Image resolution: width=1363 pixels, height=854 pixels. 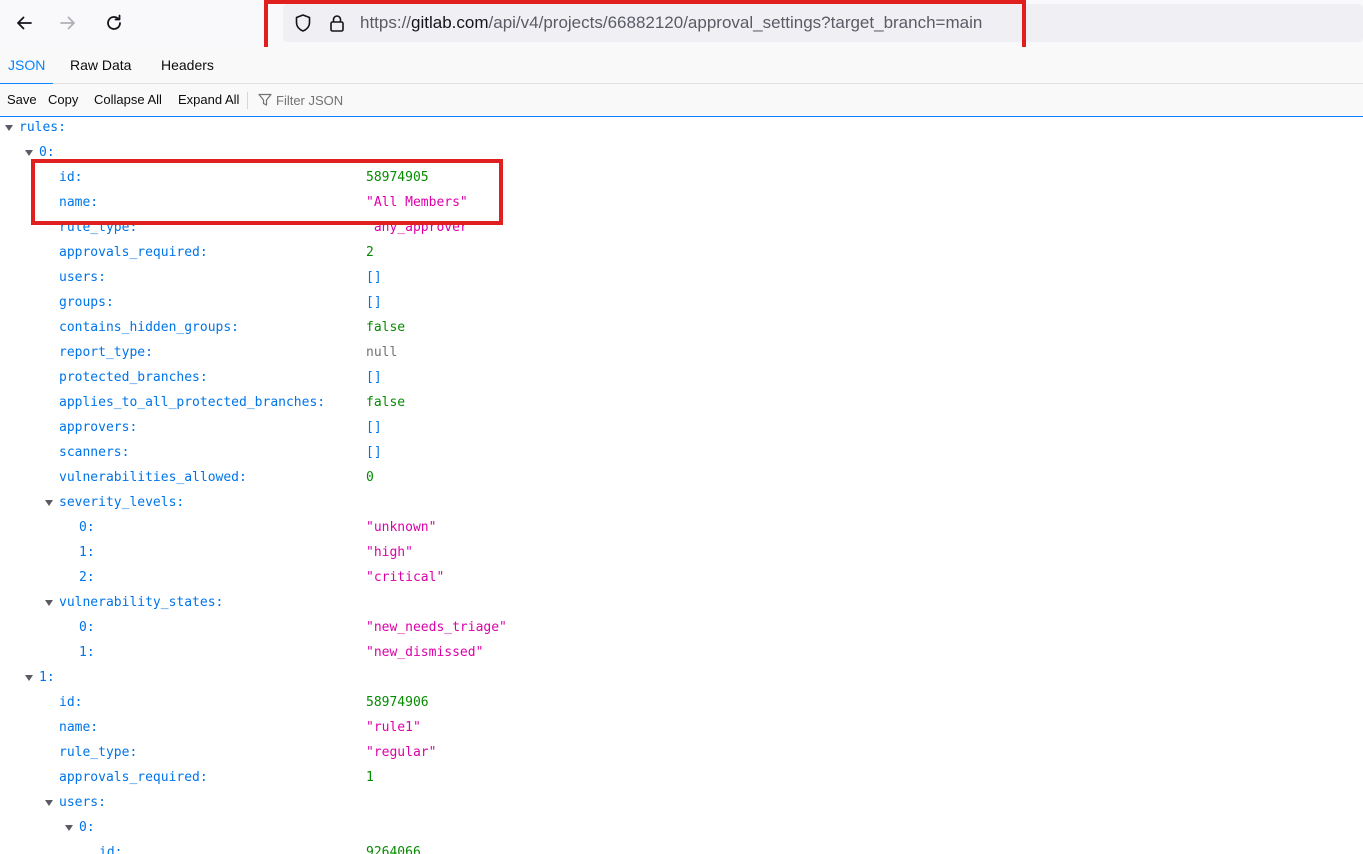 I want to click on json-key: protected_branches:, so click(x=133, y=377).